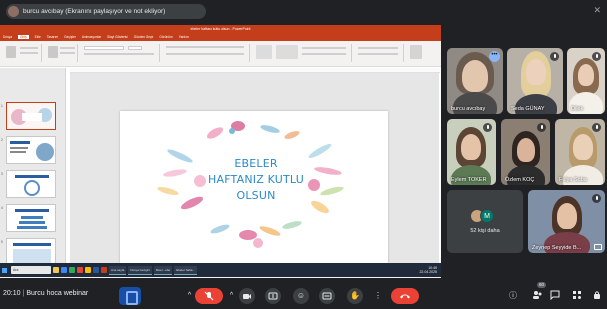  I want to click on taskbar-app: Ana sayfa, so click(118, 270).